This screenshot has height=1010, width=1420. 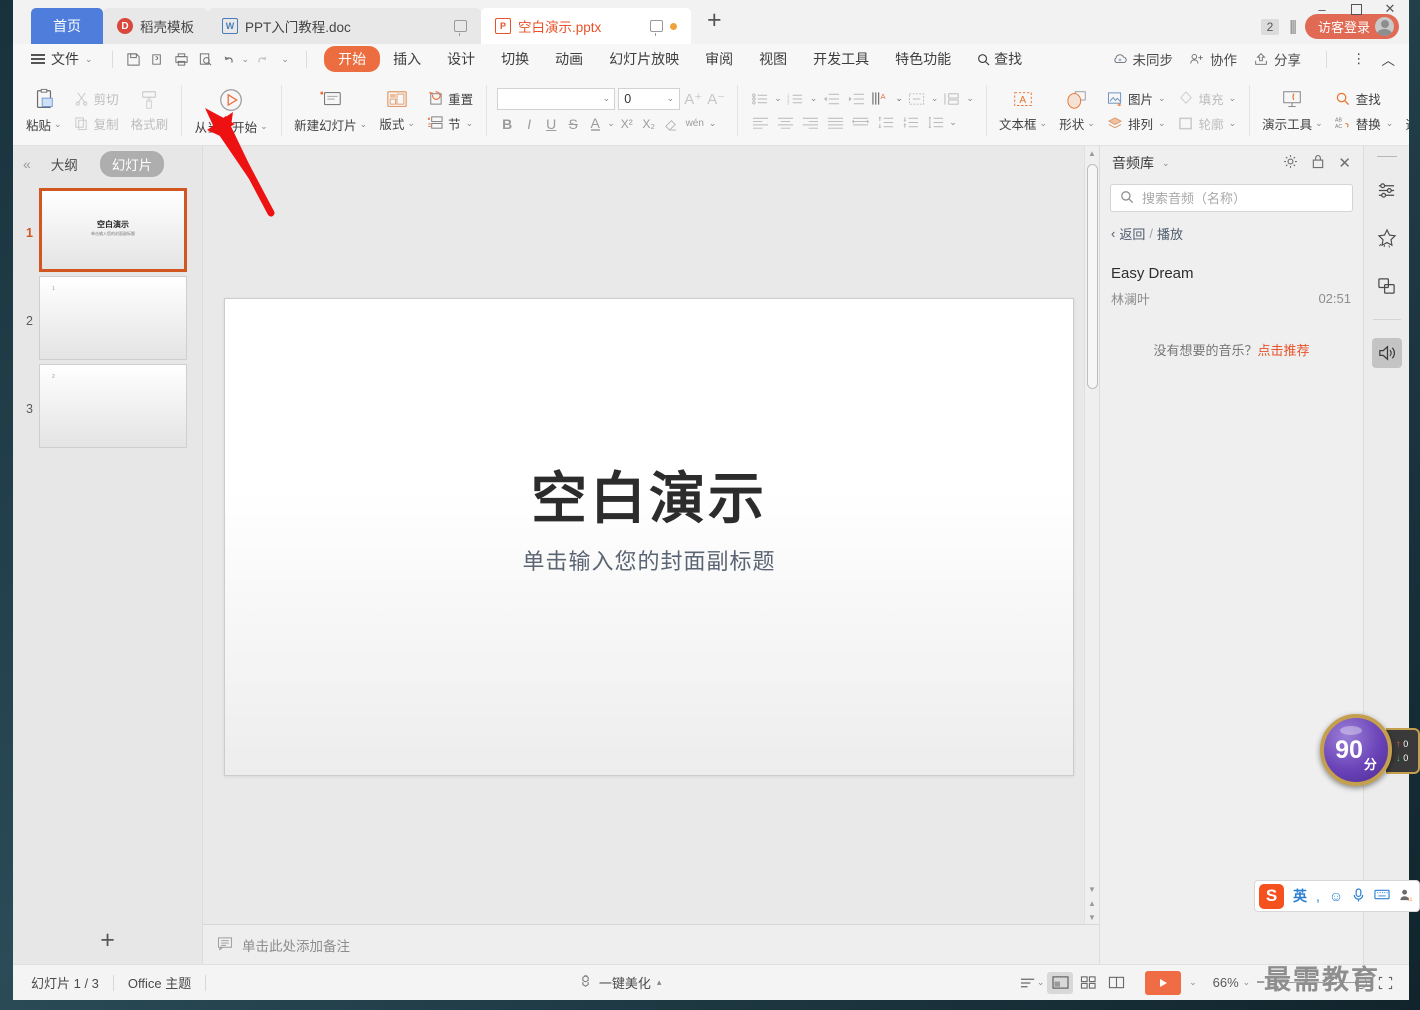 I want to click on ribbon-tab-start: 开始, so click(x=352, y=59).